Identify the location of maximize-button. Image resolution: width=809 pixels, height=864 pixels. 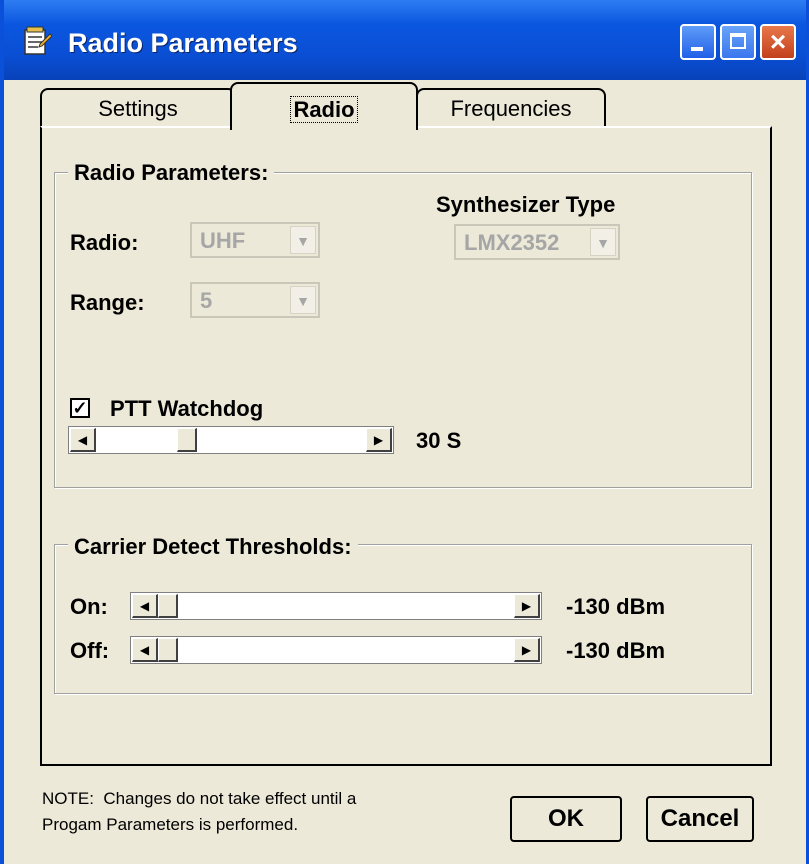
(738, 42).